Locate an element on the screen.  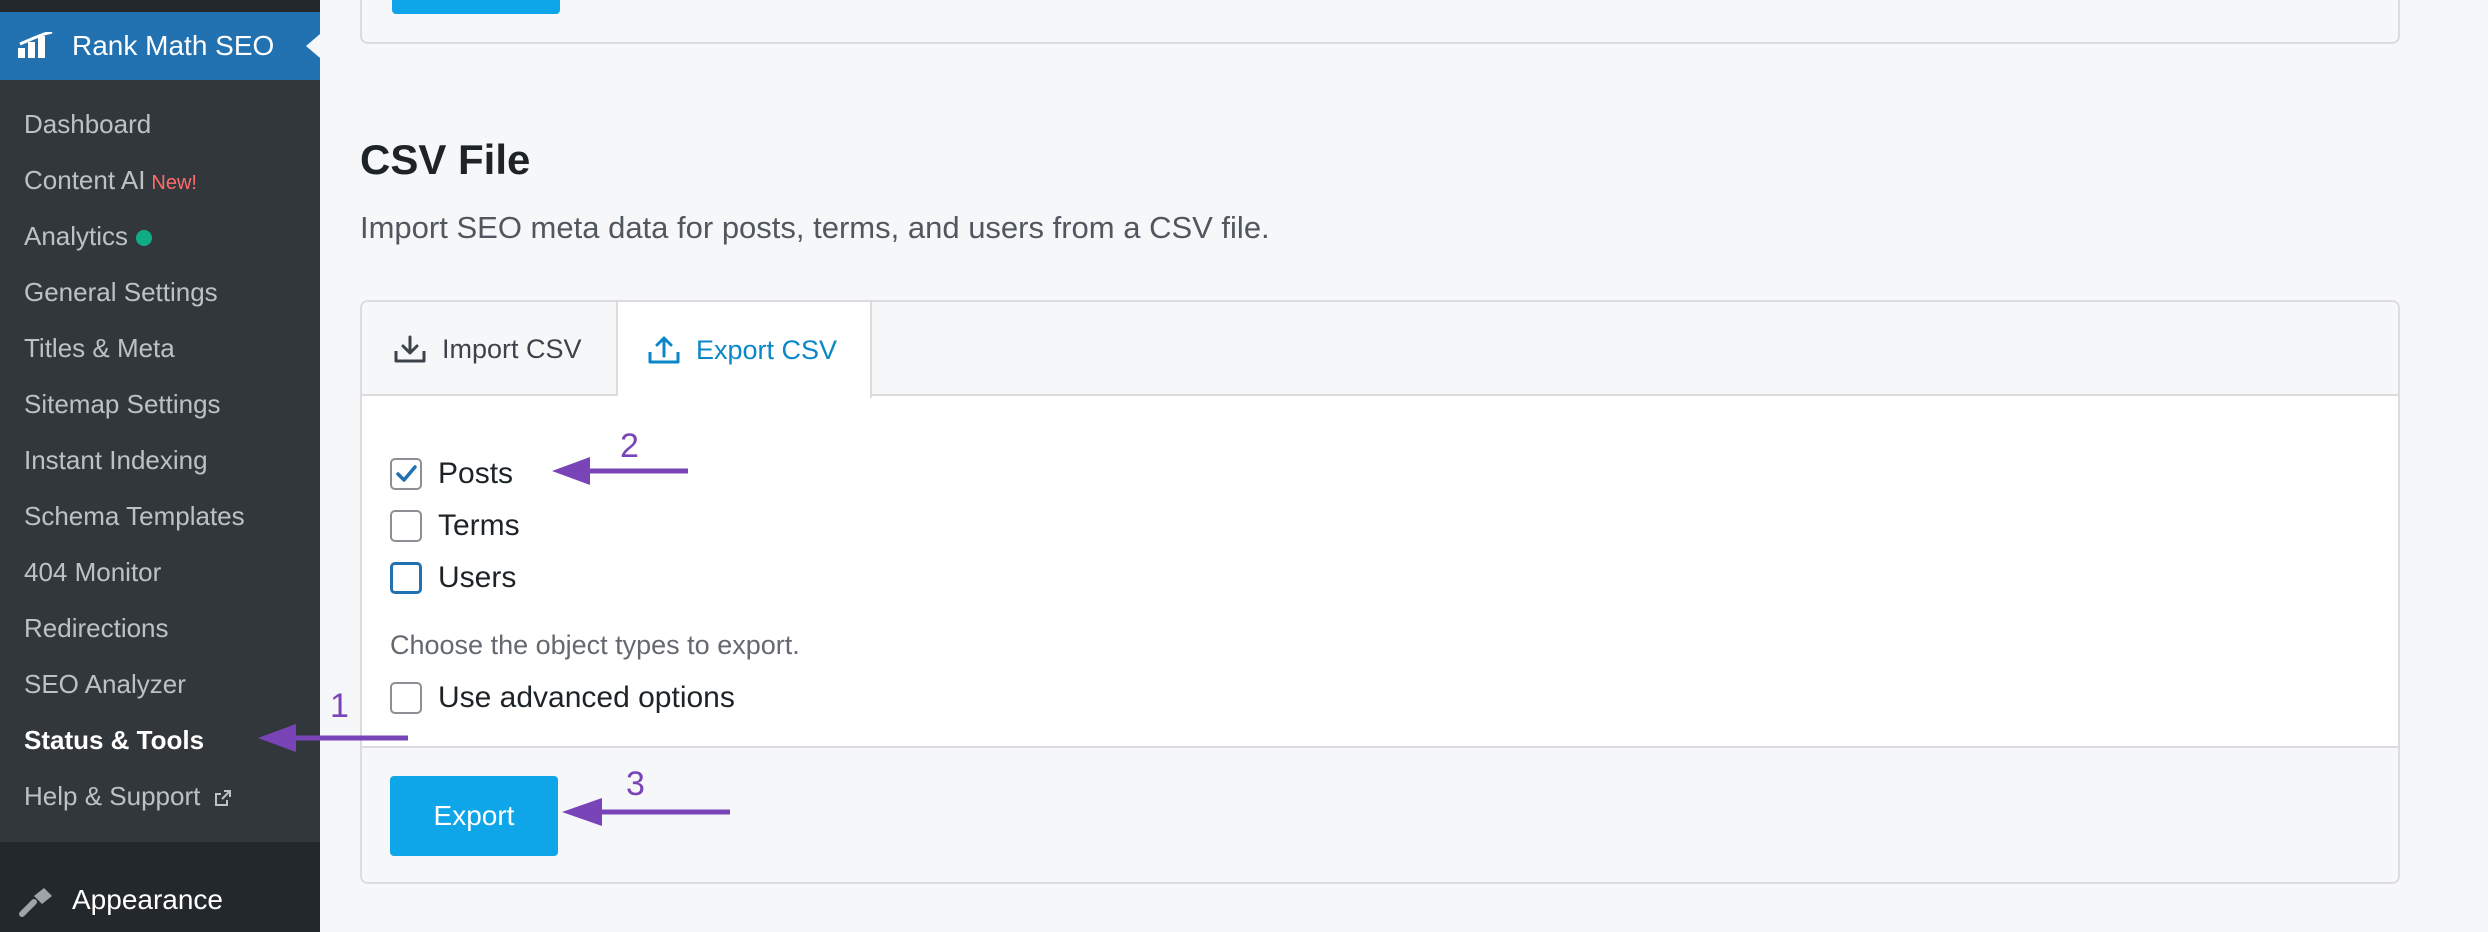
sidebar-item-label: Status & Tools is located at coordinates (114, 740).